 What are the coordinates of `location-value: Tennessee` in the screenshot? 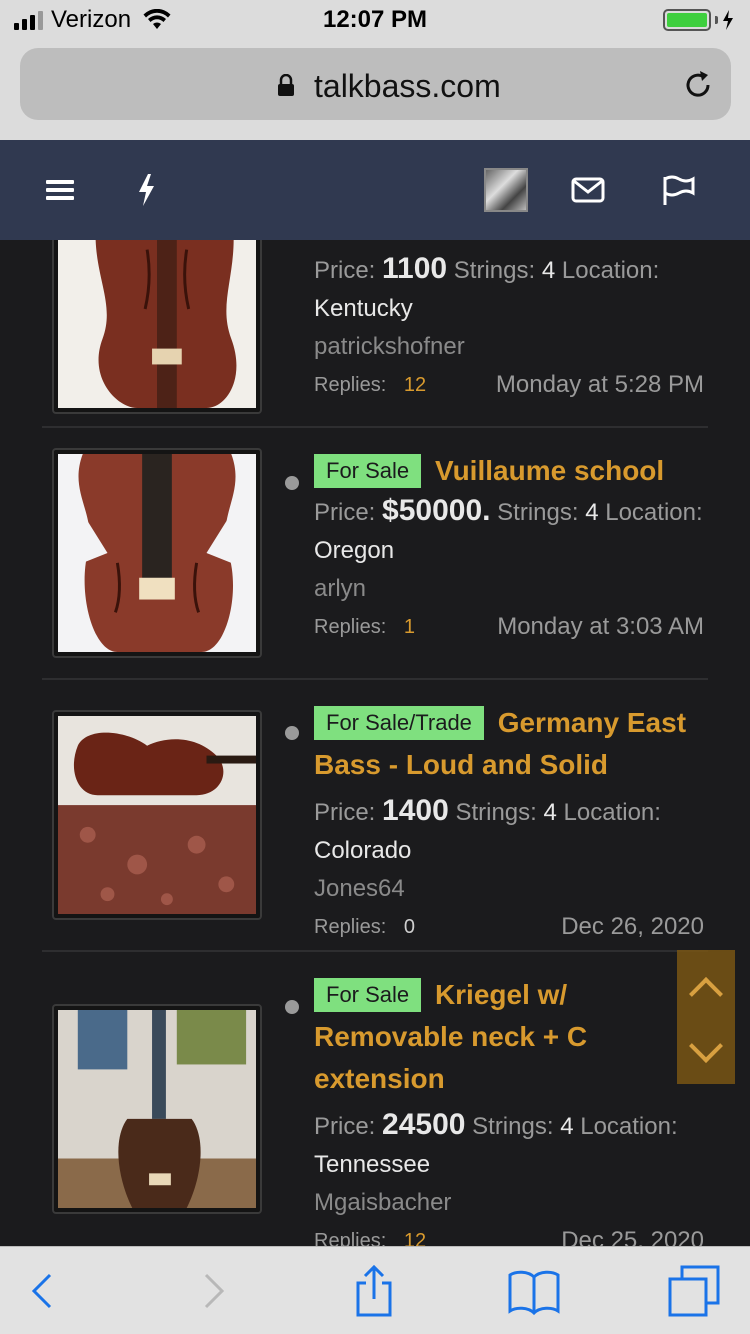 It's located at (372, 1164).